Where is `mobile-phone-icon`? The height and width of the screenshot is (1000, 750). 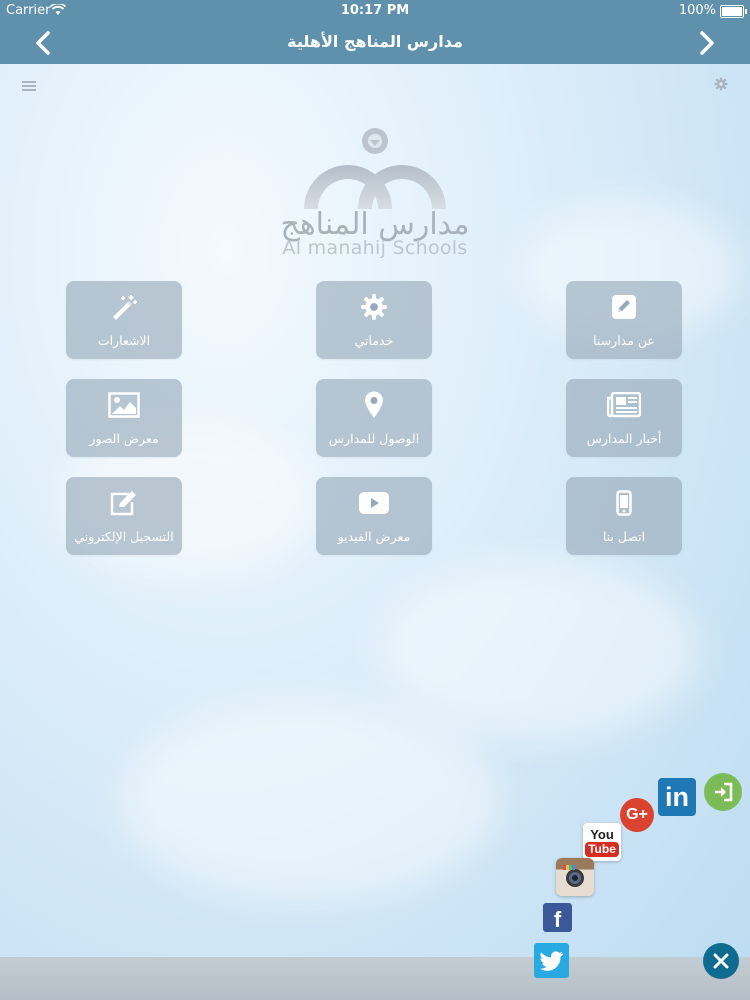 mobile-phone-icon is located at coordinates (624, 503).